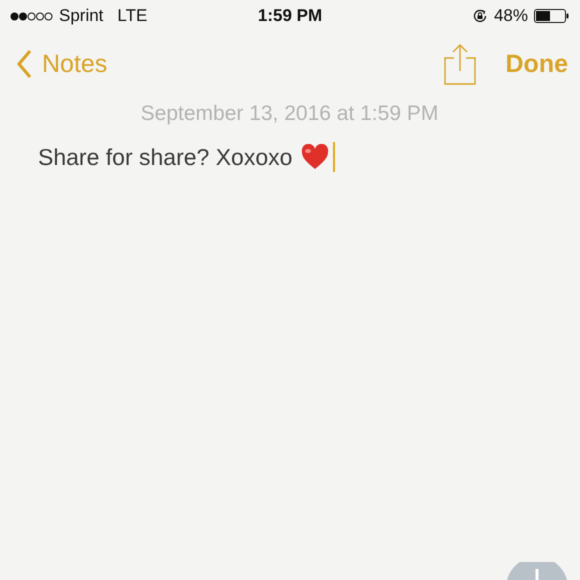 The height and width of the screenshot is (580, 580). Describe the element at coordinates (537, 64) in the screenshot. I see `done-button: Done` at that location.